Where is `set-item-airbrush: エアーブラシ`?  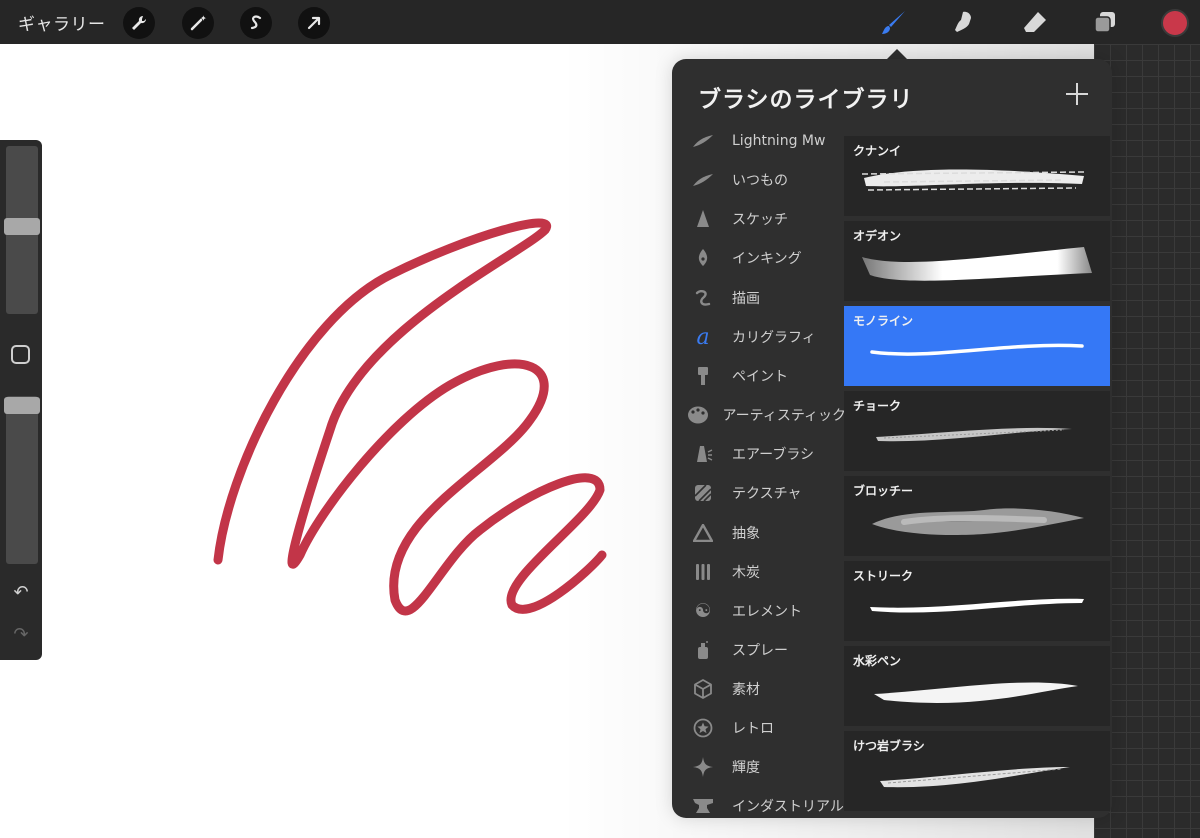 set-item-airbrush: エアーブラシ is located at coordinates (766, 454).